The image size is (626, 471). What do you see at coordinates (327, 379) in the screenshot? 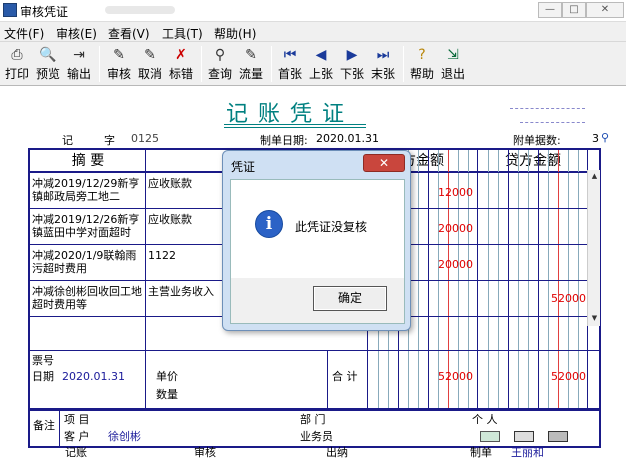
I see `total-divider` at bounding box center [327, 379].